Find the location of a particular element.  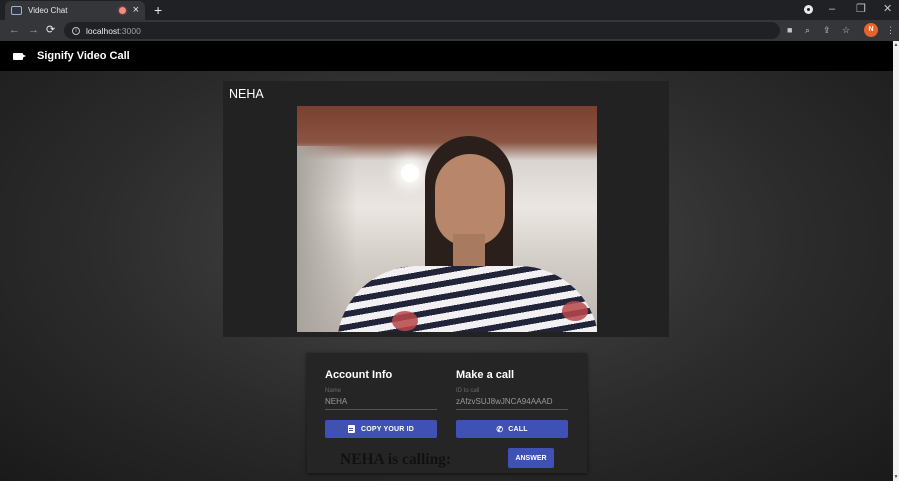

video-person-neck is located at coordinates (469, 252).